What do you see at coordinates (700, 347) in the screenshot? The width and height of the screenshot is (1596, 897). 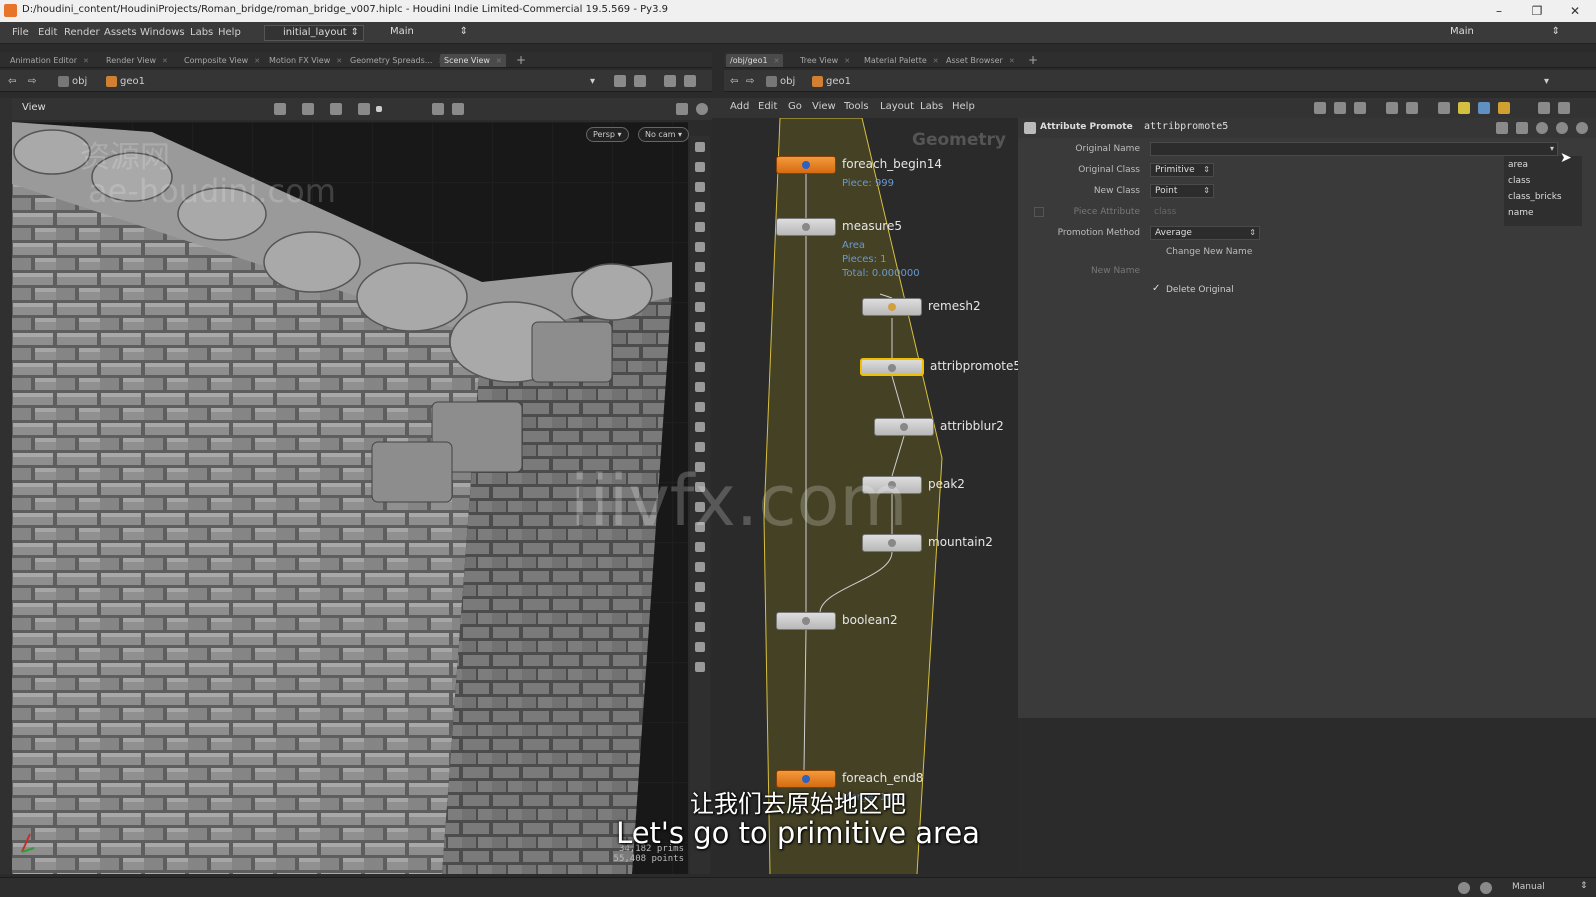 I see `vertex-icon` at bounding box center [700, 347].